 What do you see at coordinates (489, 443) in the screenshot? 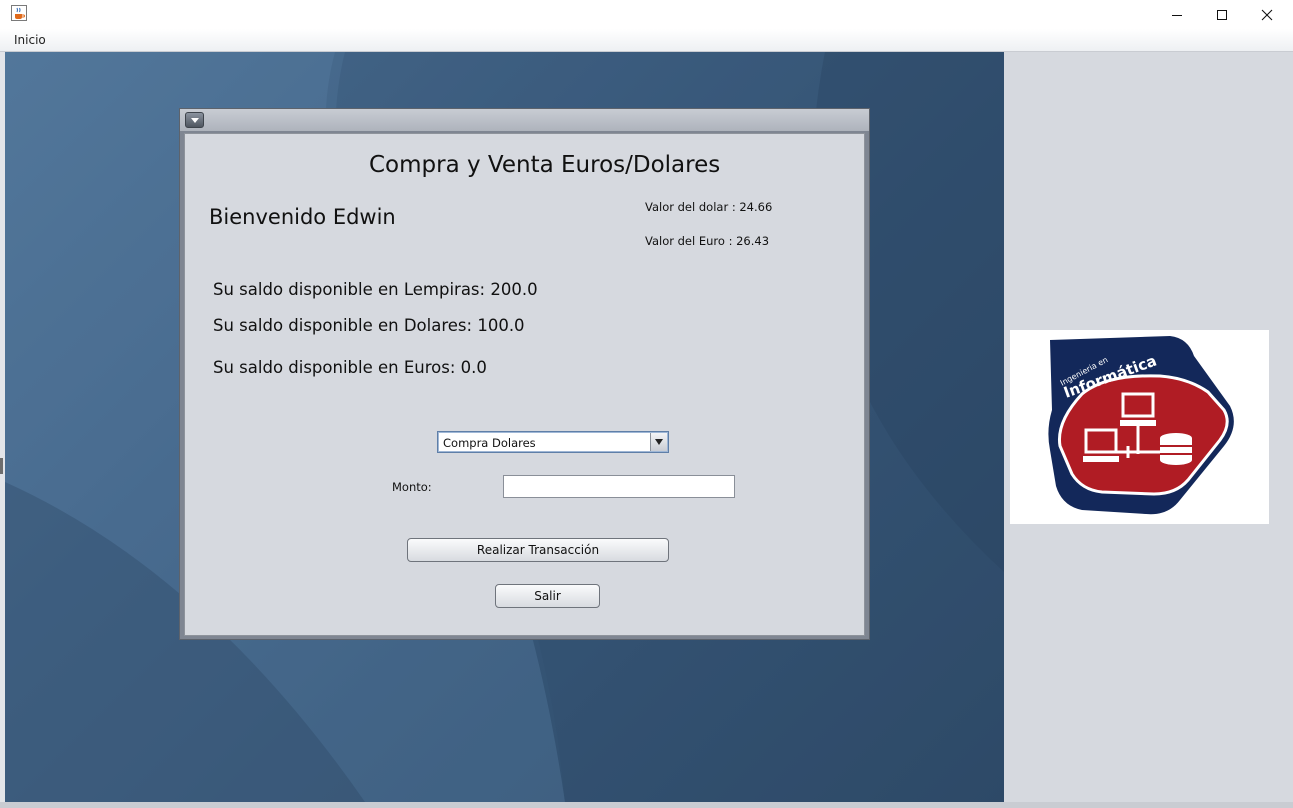
I see `operation-select-value: Compra Dolares` at bounding box center [489, 443].